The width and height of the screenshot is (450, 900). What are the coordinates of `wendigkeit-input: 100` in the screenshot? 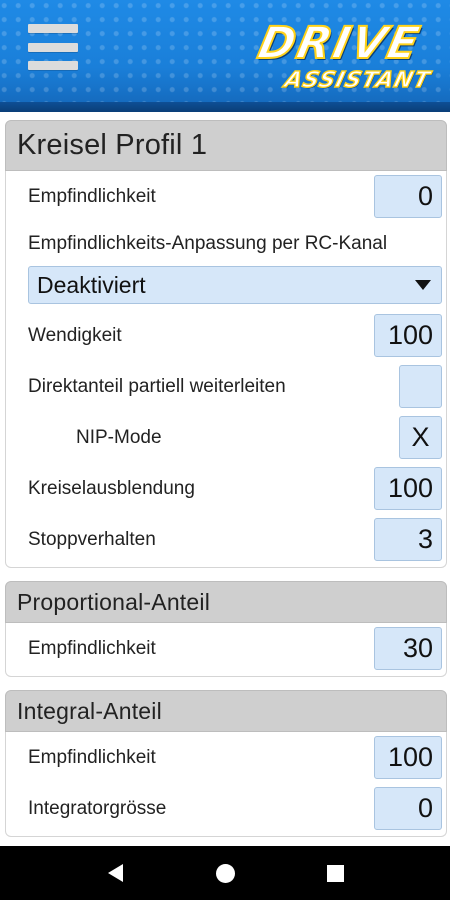 It's located at (408, 335).